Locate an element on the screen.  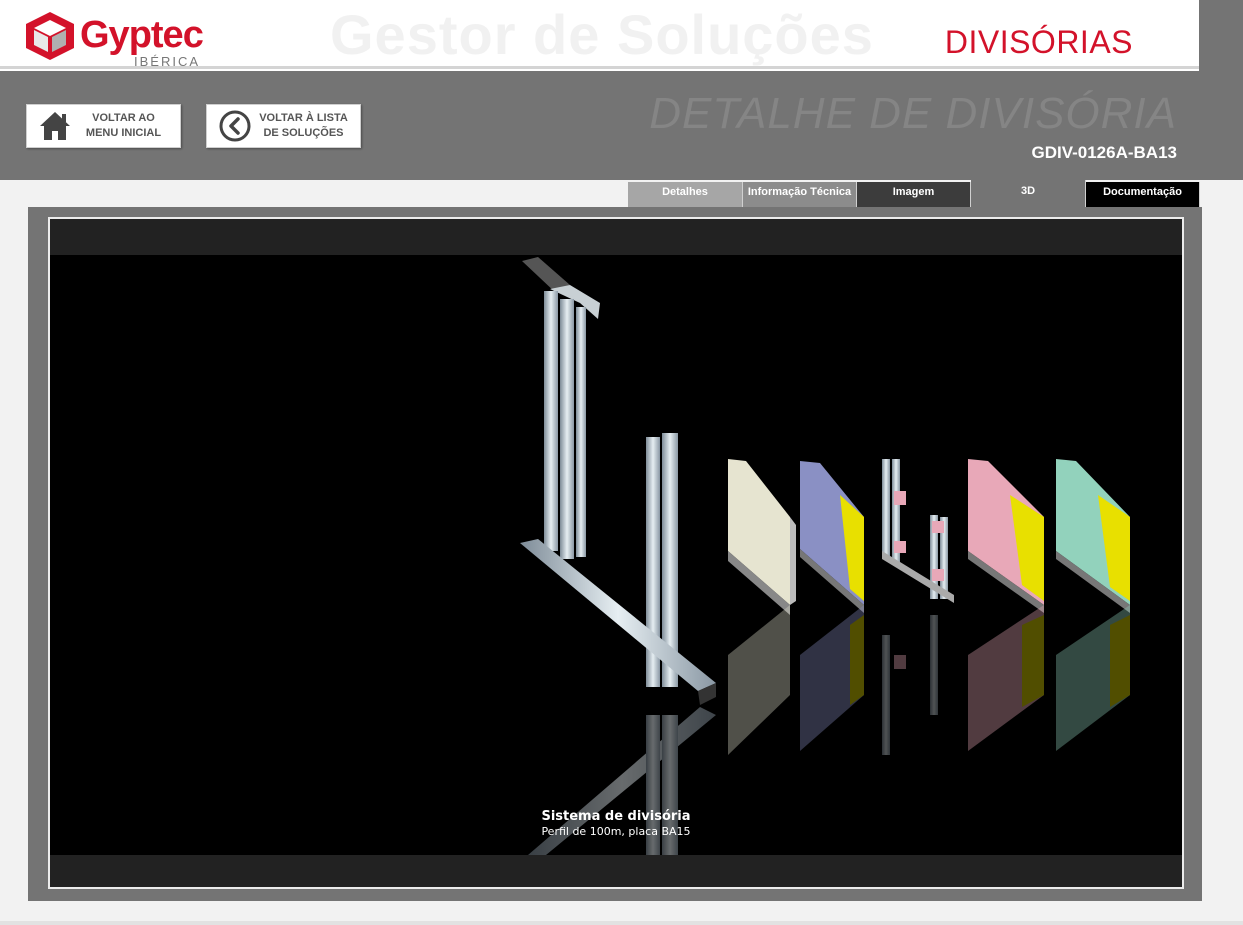
back-label-line2: DE SOLUÇÕES is located at coordinates (303, 133).